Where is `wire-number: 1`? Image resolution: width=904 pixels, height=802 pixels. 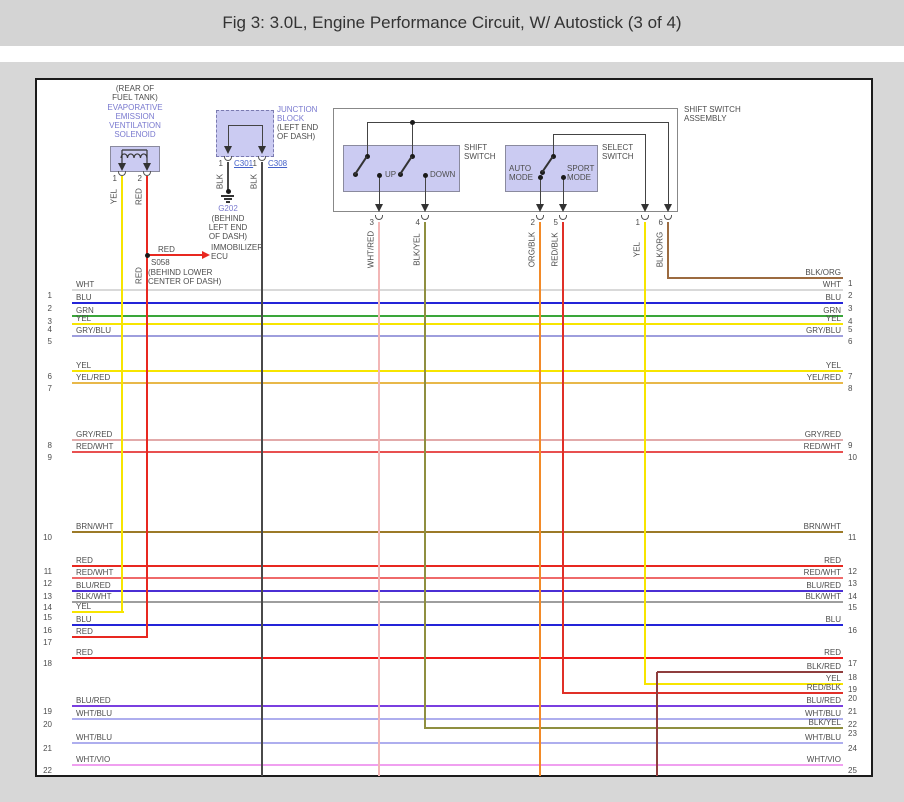
wire-number: 1 is located at coordinates (49, 295).